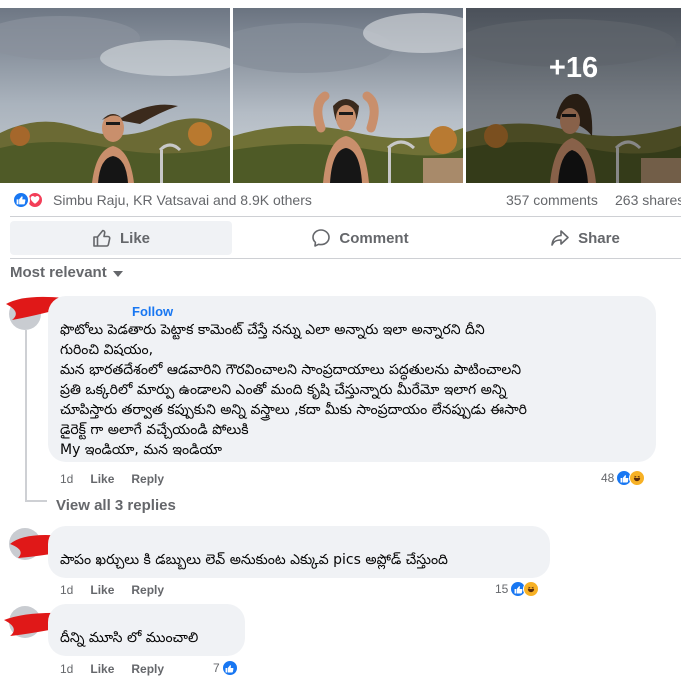 The image size is (681, 677). What do you see at coordinates (146, 620) in the screenshot?
I see `comment-3-author` at bounding box center [146, 620].